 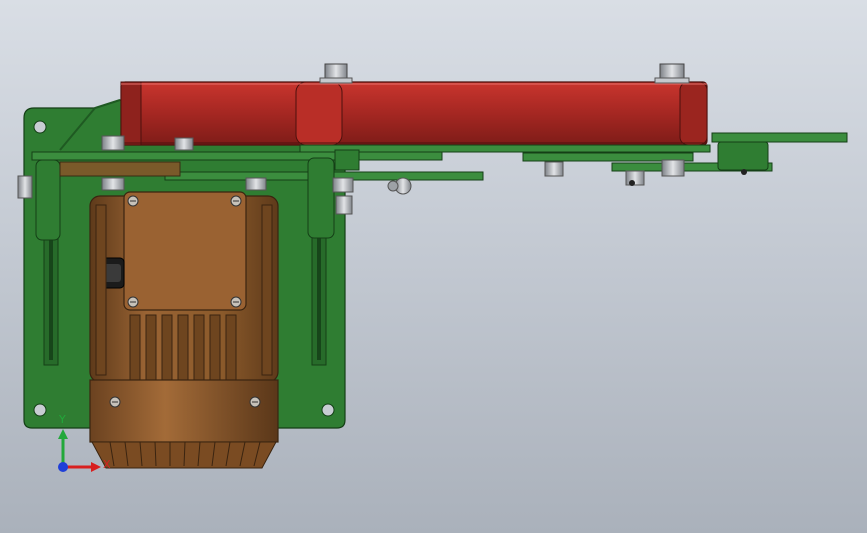 I want to click on y-axis-label: Y, so click(x=62, y=419).